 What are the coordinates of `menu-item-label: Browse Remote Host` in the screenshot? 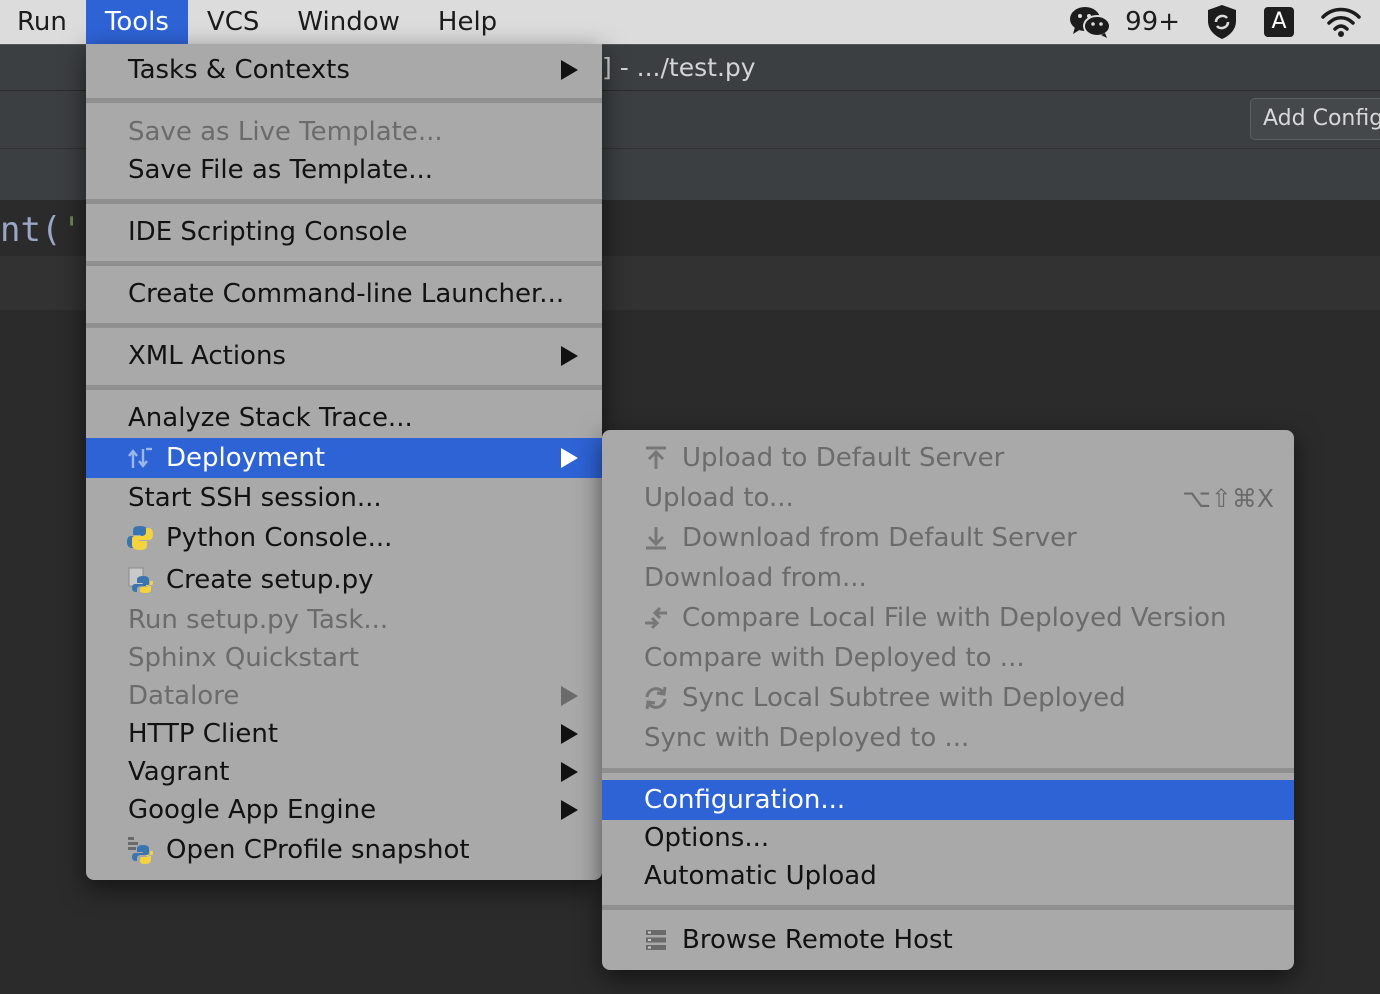 It's located at (817, 940).